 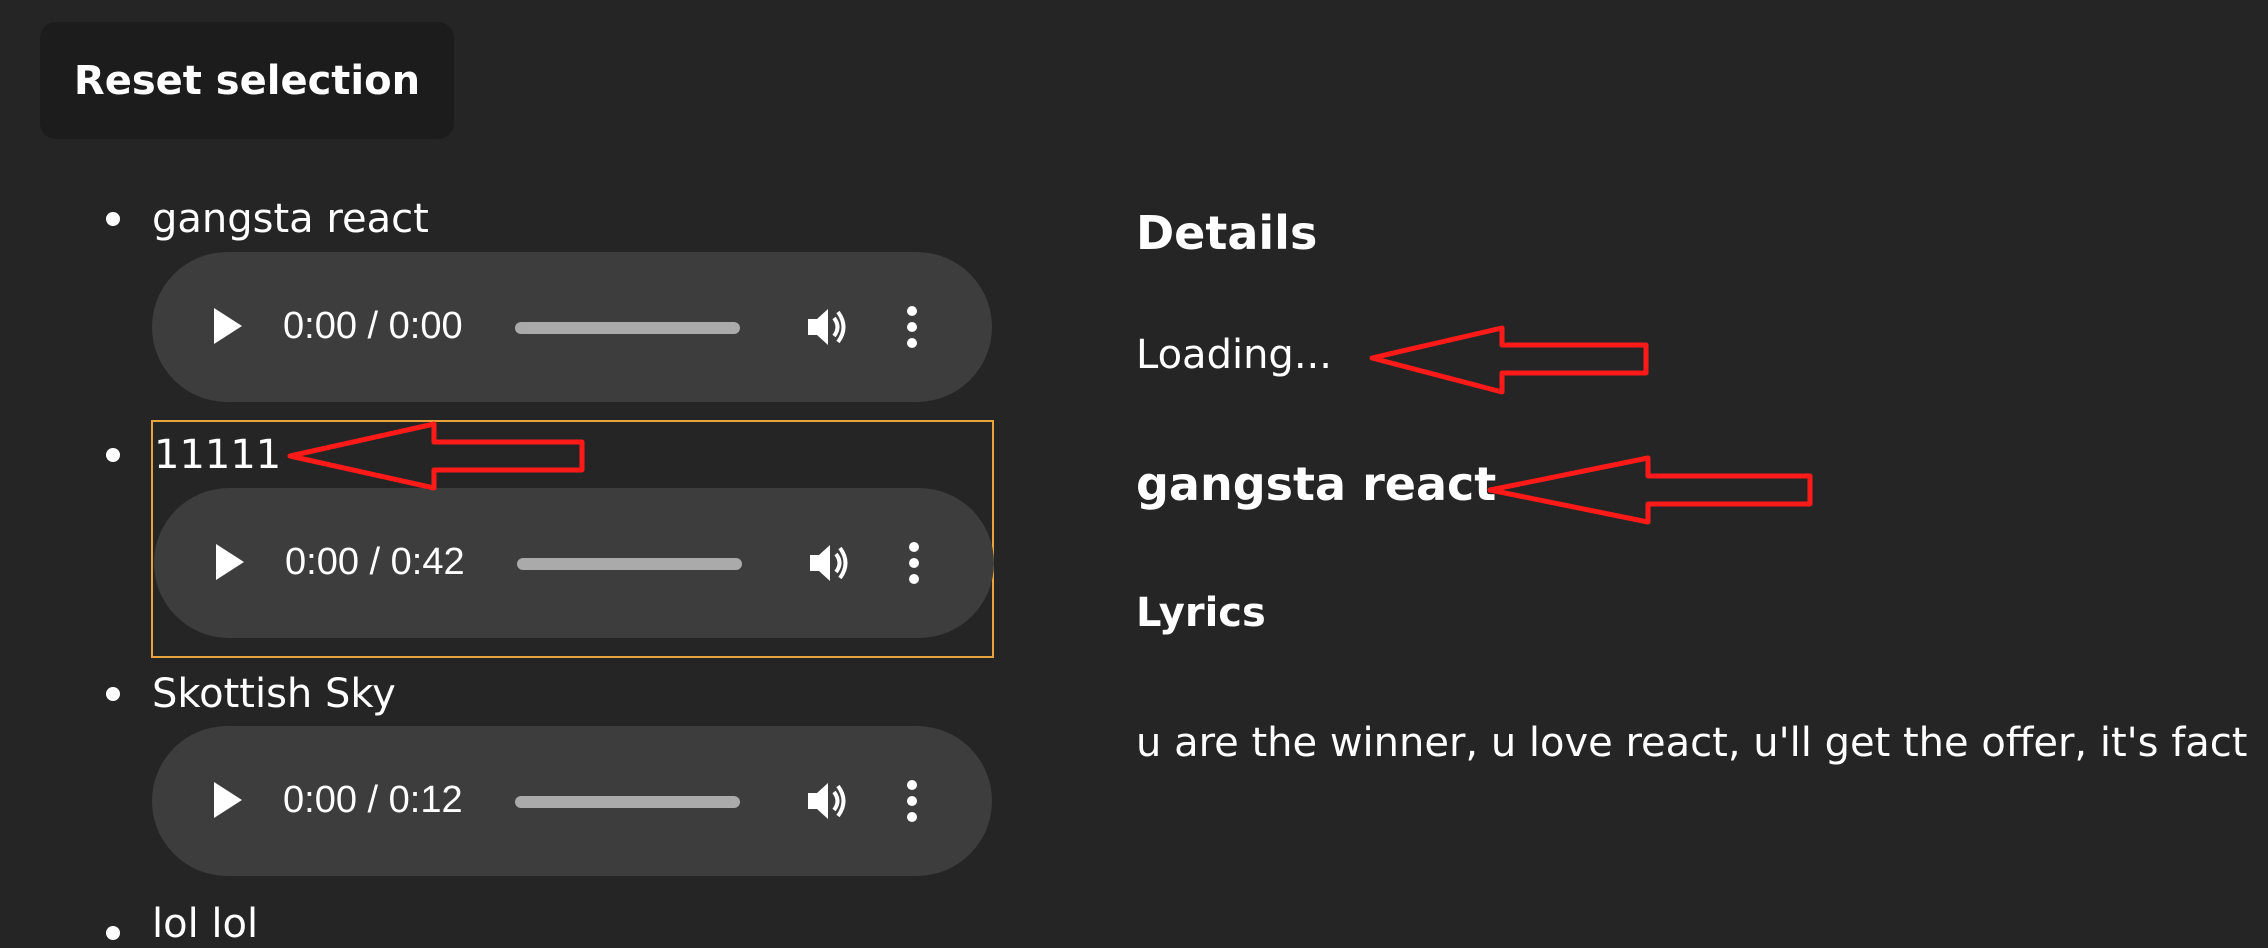 I want to click on audio-player: 0:00 / 0:00, so click(x=572, y=327).